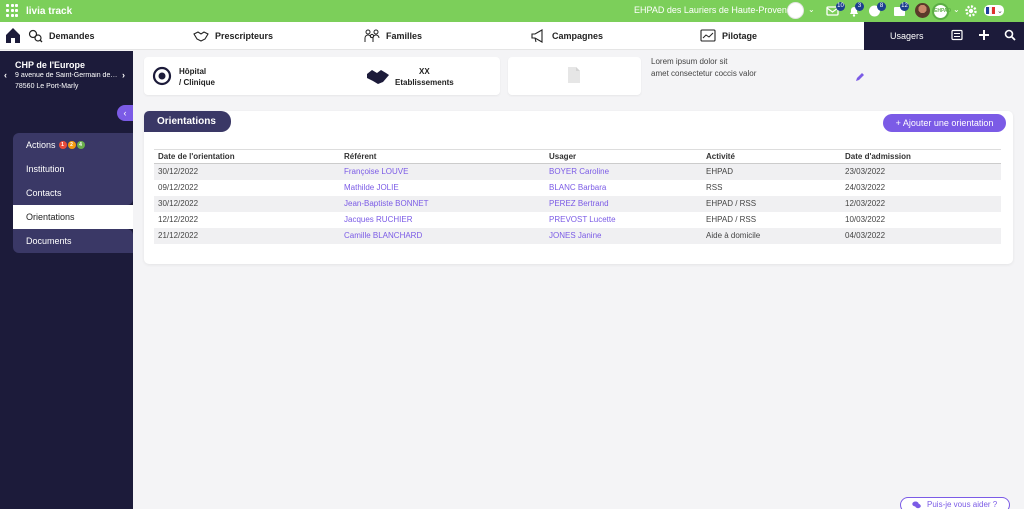  Describe the element at coordinates (957, 35) in the screenshot. I see `list-icon` at that location.